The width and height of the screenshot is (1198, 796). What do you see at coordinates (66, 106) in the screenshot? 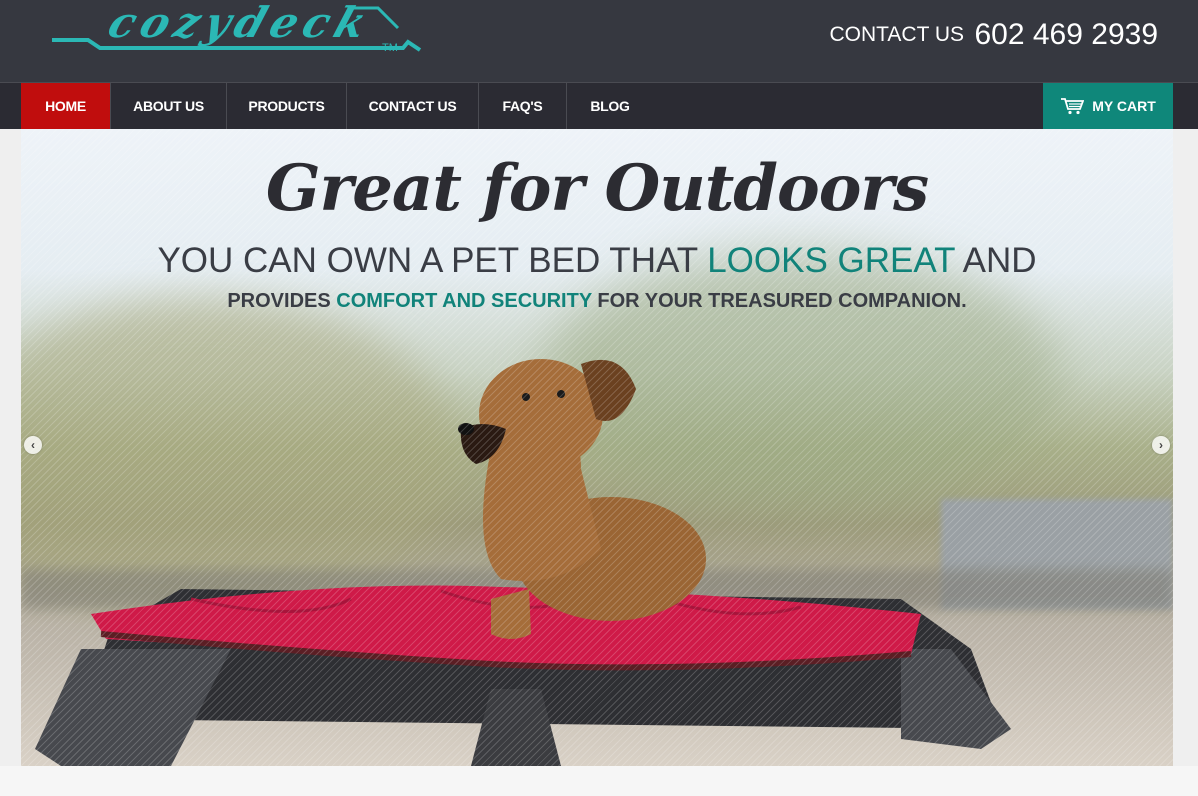
I see `nav-home: HOME` at bounding box center [66, 106].